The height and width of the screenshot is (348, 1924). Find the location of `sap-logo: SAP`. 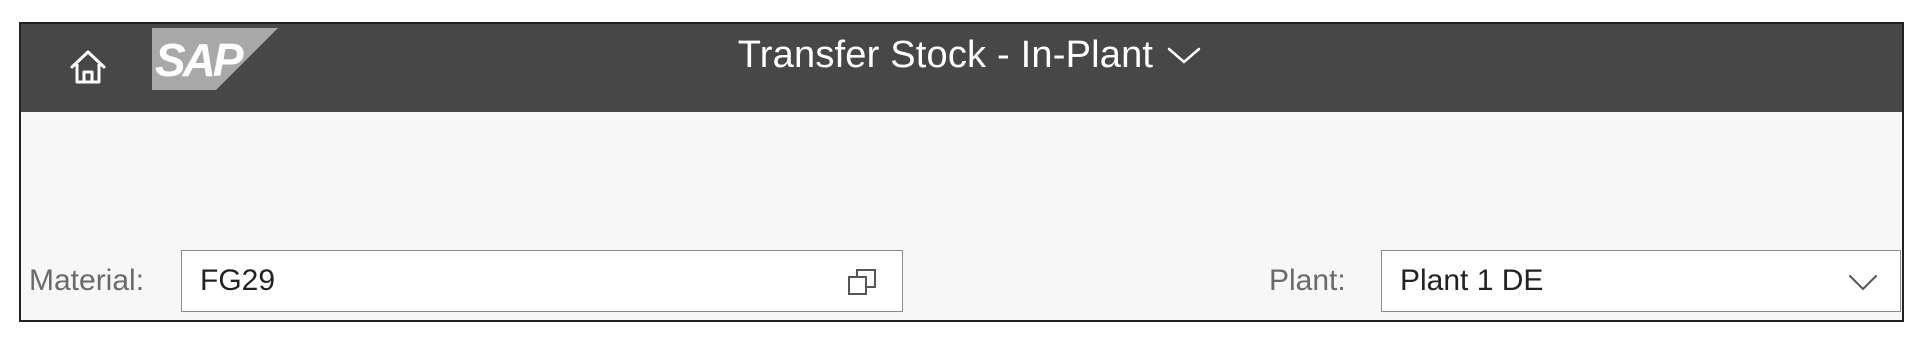

sap-logo: SAP is located at coordinates (215, 59).